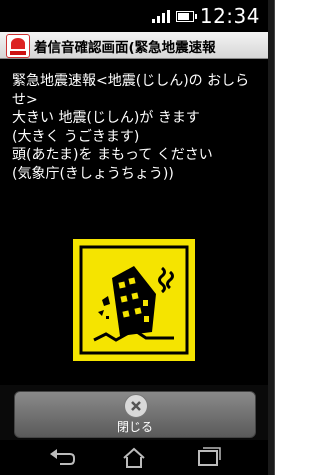 The width and height of the screenshot is (320, 475). I want to click on message-line: 緊急地震速報<地震(じしん)の おしら, so click(131, 81).